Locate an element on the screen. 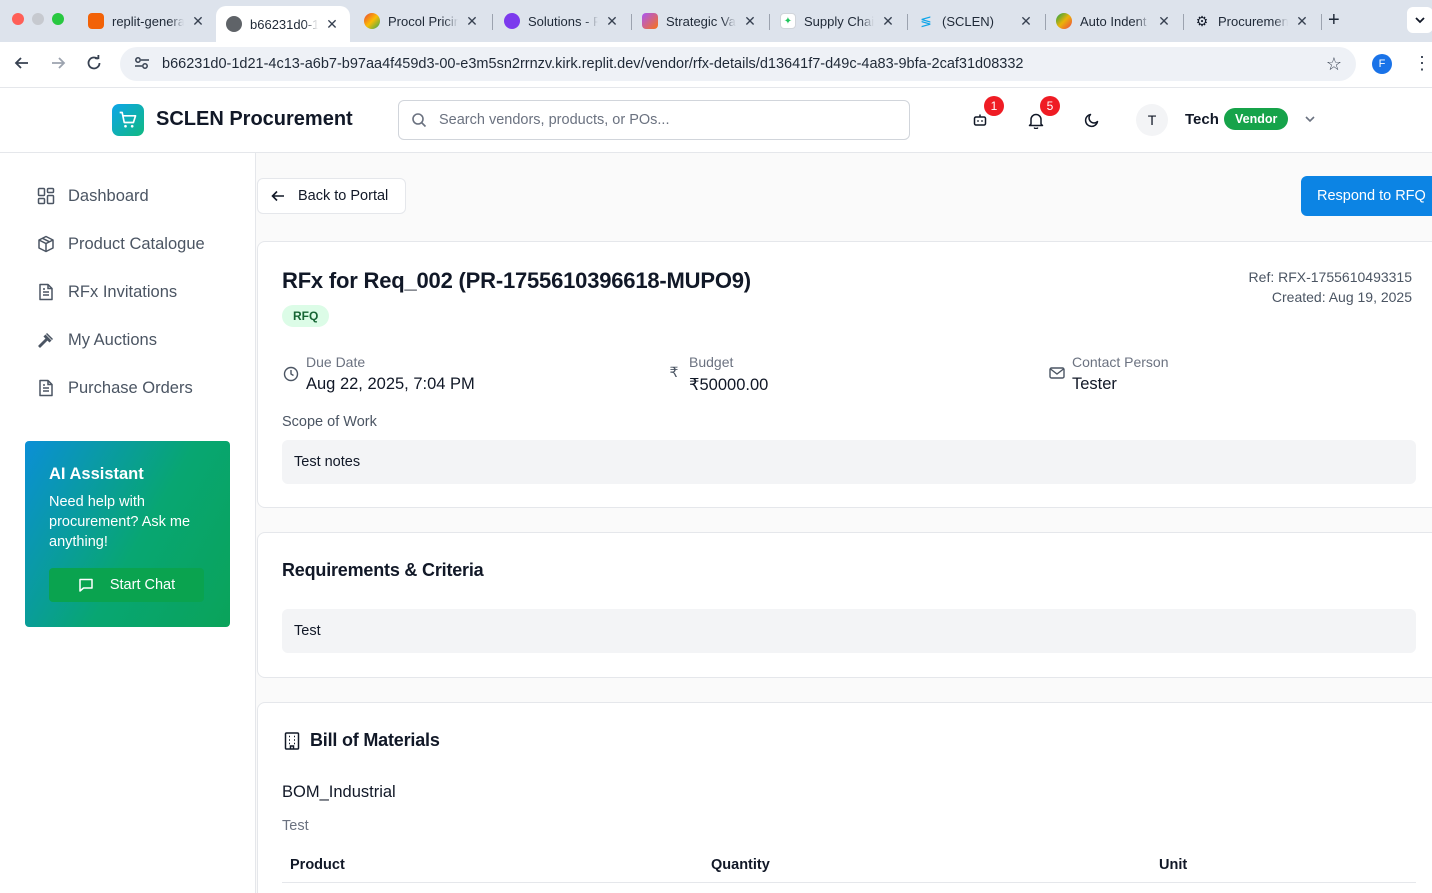  user-name: Tech is located at coordinates (1202, 119).